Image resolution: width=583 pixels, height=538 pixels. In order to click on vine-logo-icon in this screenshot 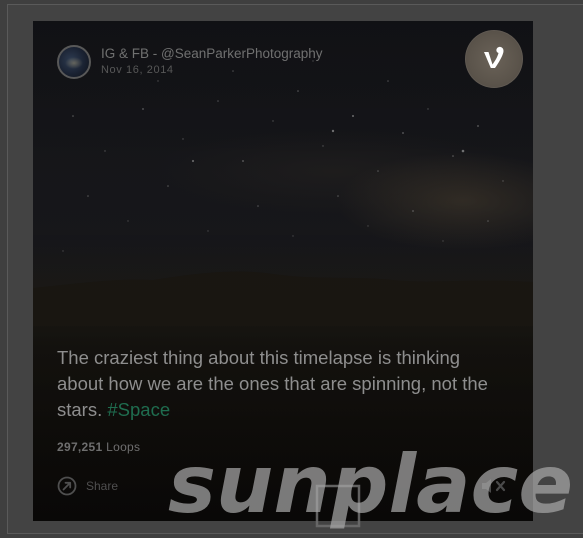, I will do `click(494, 57)`.